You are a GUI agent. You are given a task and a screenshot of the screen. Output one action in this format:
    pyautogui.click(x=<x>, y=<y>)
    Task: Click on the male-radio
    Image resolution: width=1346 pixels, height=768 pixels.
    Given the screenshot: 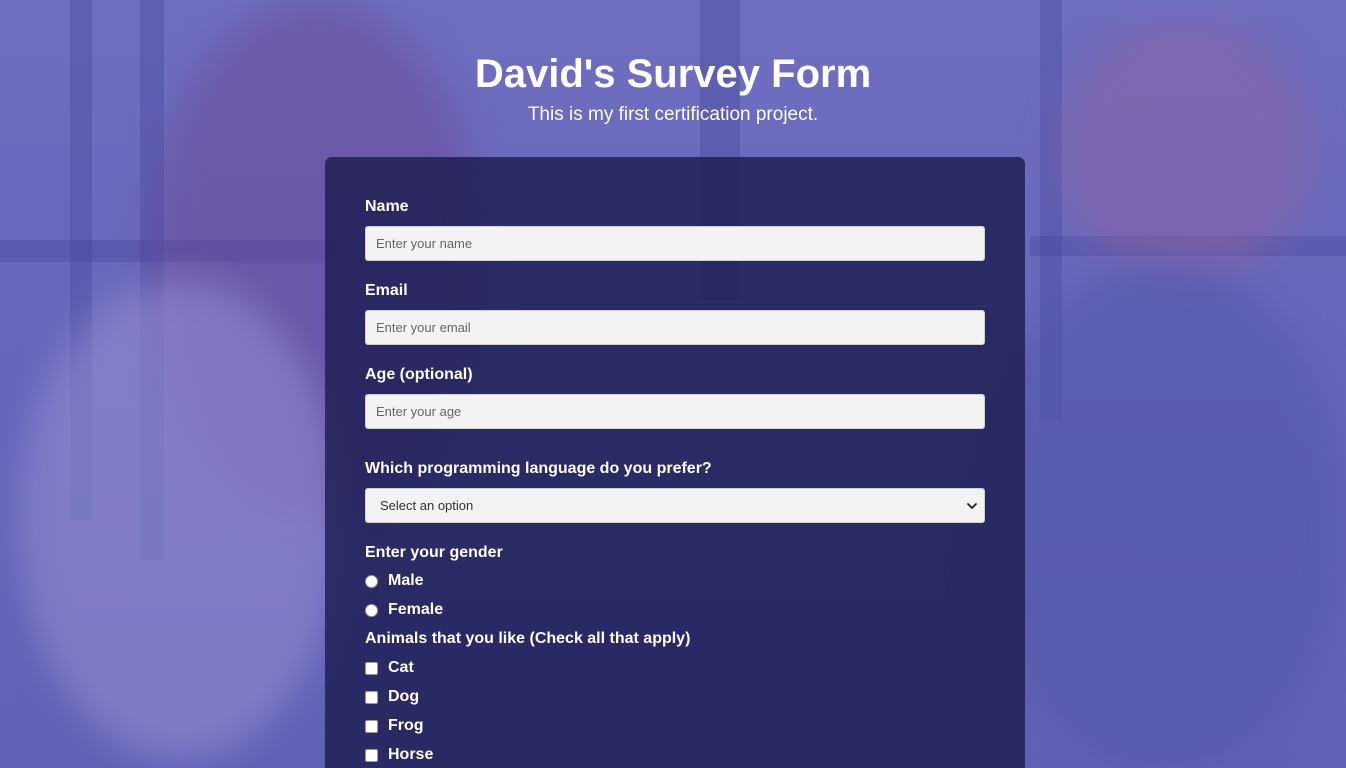 What is the action you would take?
    pyautogui.click(x=371, y=581)
    